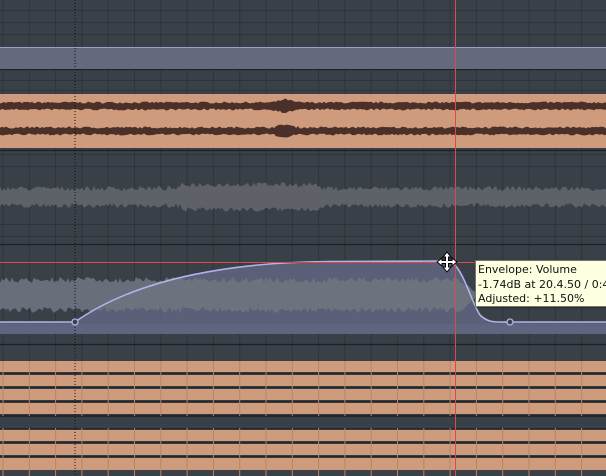  Describe the element at coordinates (531, 298) in the screenshot. I see `tooltip-adjusted-value: Adjusted: +11.50%` at that location.